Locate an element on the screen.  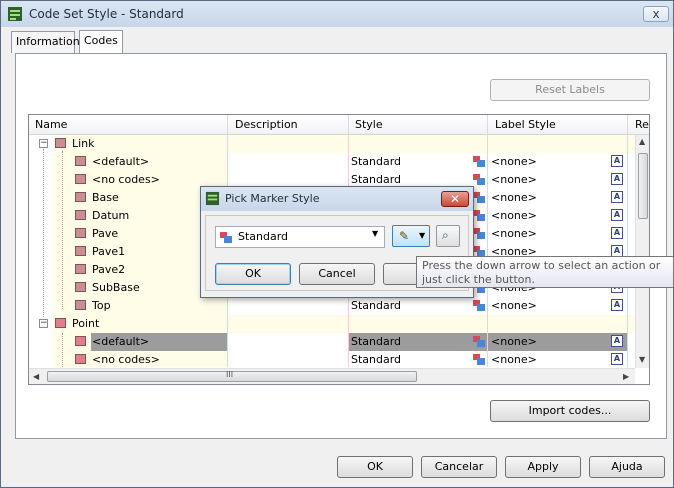
grid-header: Name Description Style Label Style Rer is located at coordinates (339, 125).